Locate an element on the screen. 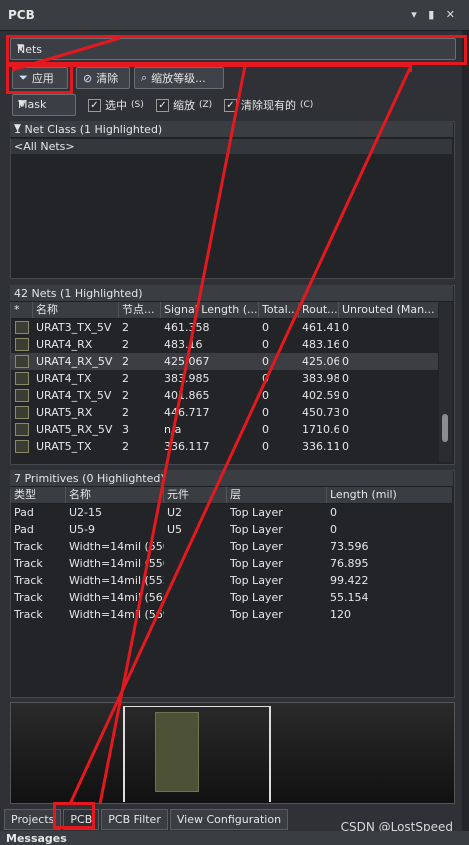 This screenshot has width=469, height=845. net-row: URAT5_RX_5V3n/a01710.650 is located at coordinates (224, 429).